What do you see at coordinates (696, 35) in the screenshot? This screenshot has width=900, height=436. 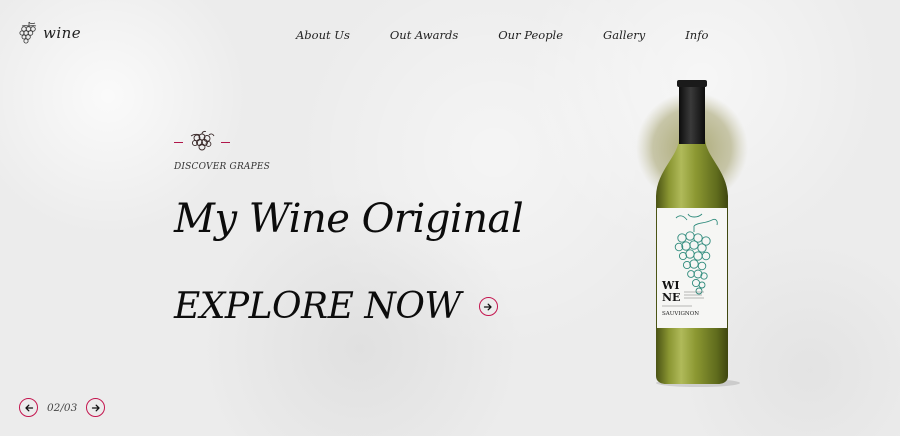 I see `nav-info: Info` at bounding box center [696, 35].